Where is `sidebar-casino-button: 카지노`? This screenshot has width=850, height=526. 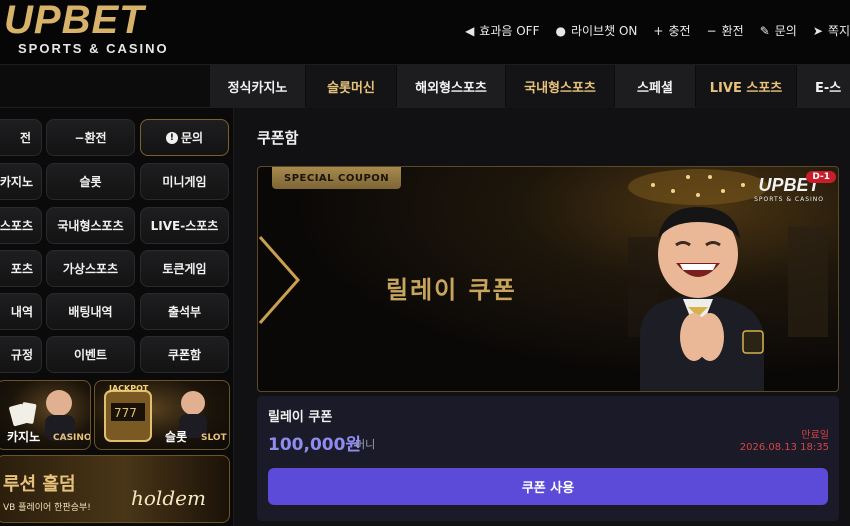
sidebar-casino-button: 카지노 is located at coordinates (21, 181).